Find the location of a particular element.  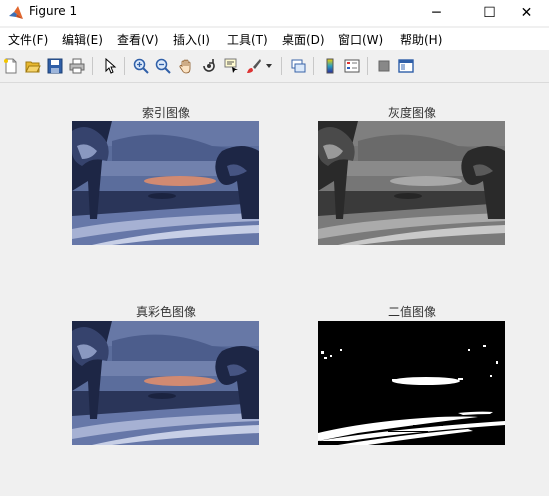

save-button is located at coordinates (55, 66).